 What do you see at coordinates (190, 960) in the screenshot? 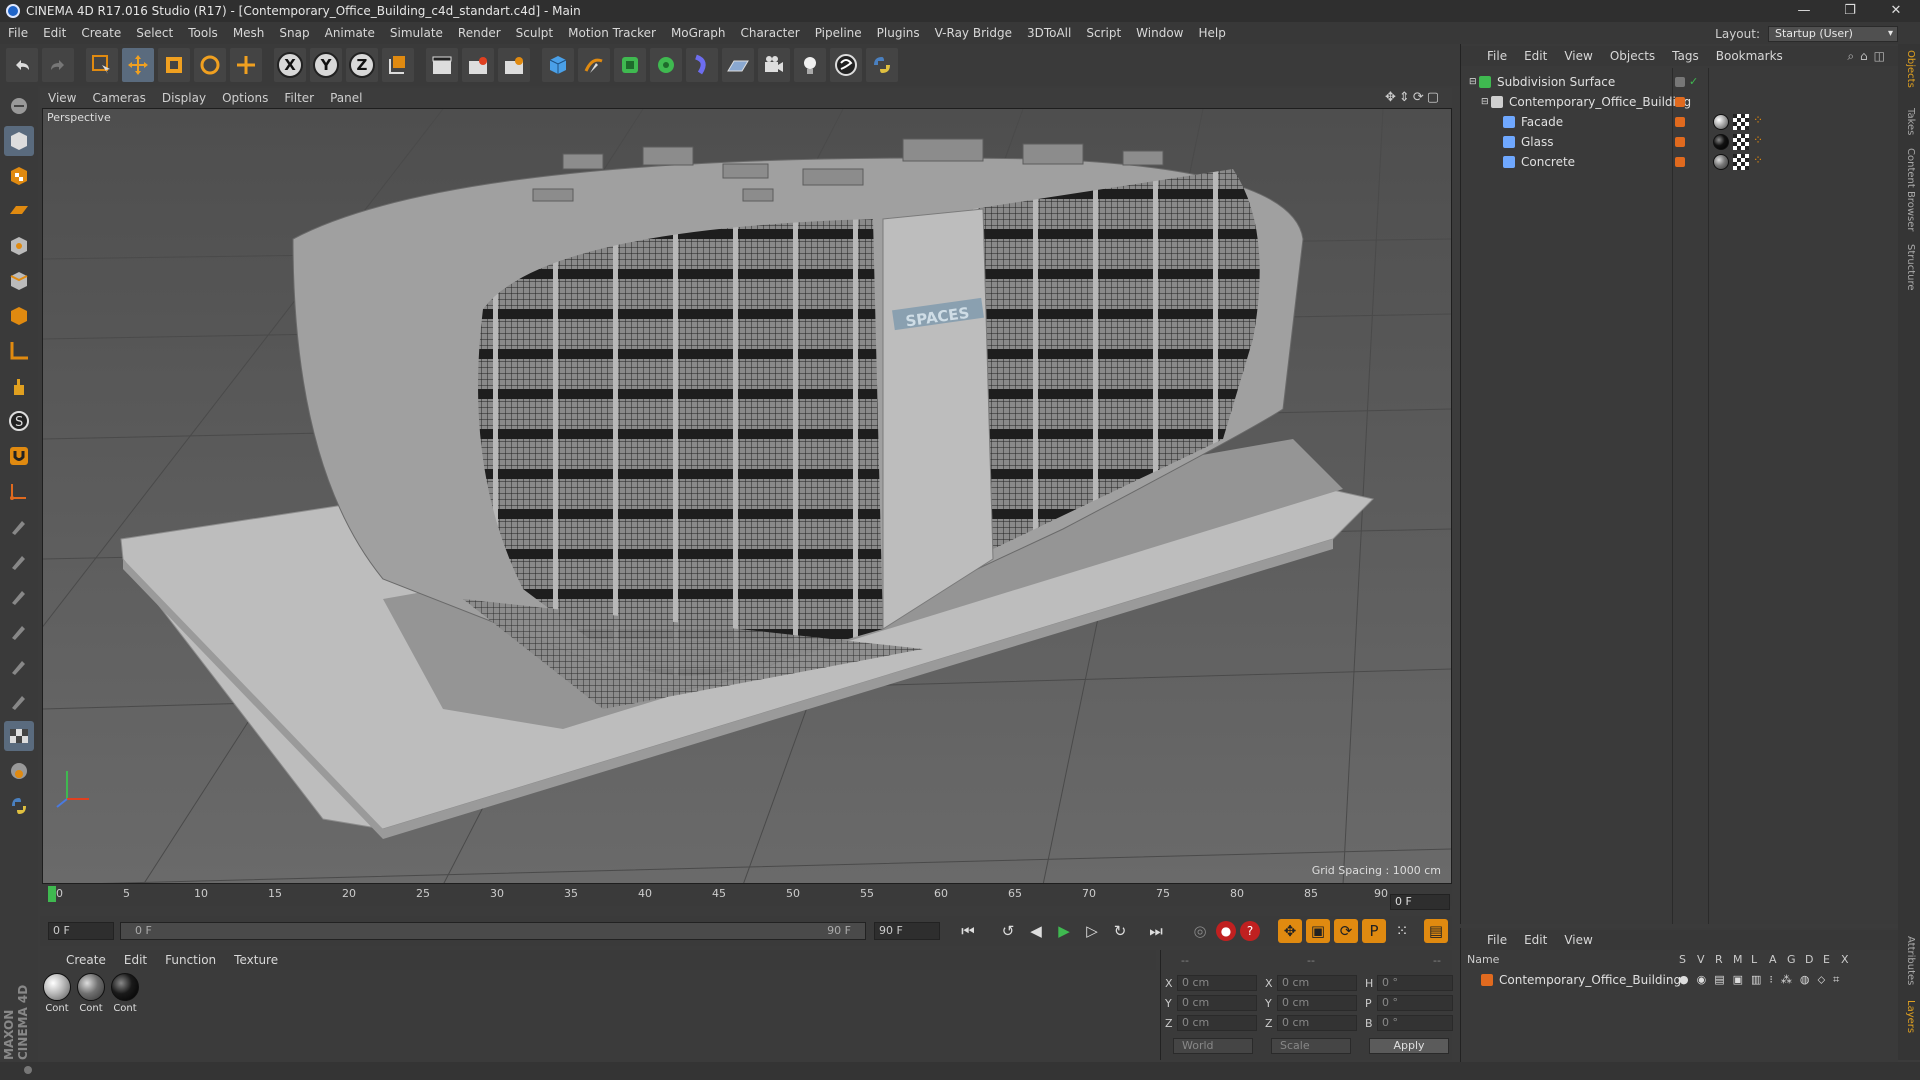
I see `material-menu-function: Function` at bounding box center [190, 960].